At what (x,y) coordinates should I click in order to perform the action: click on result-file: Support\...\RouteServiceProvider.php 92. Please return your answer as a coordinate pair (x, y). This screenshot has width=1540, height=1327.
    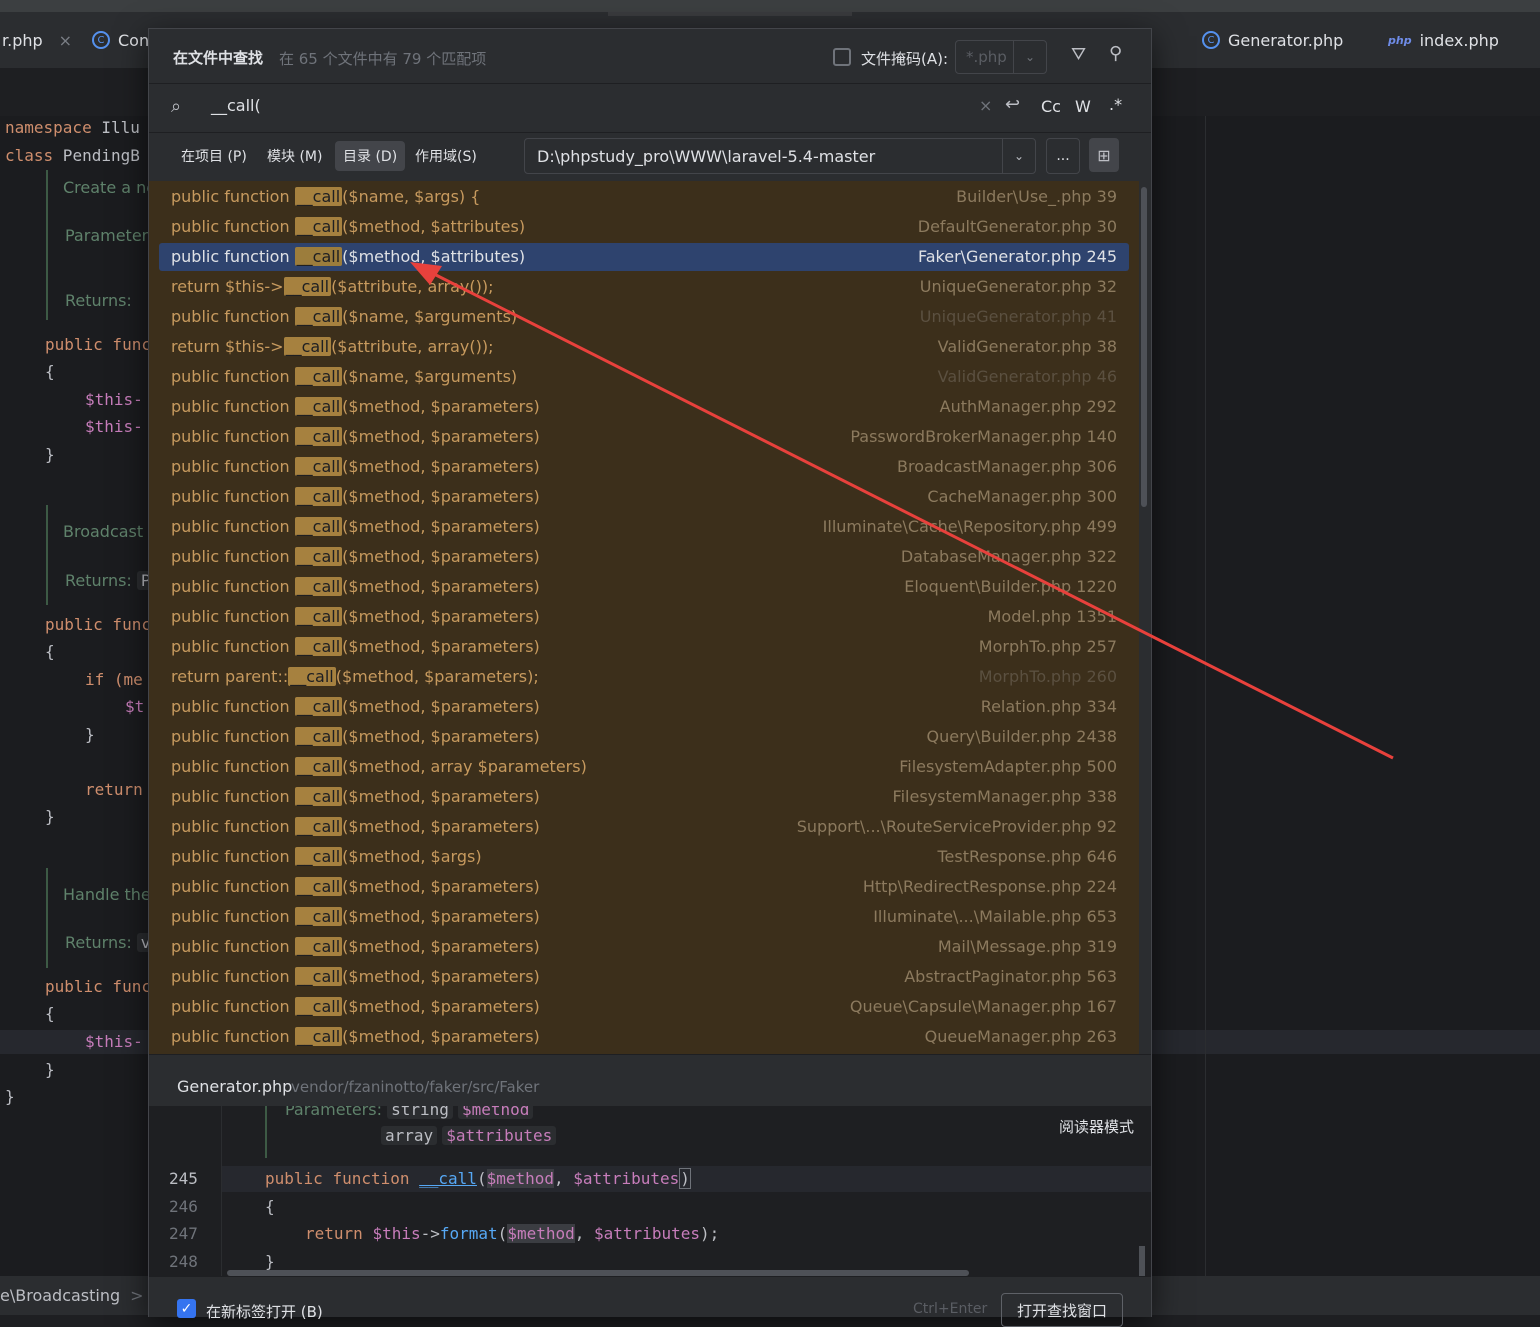
    Looking at the image, I should click on (956, 826).